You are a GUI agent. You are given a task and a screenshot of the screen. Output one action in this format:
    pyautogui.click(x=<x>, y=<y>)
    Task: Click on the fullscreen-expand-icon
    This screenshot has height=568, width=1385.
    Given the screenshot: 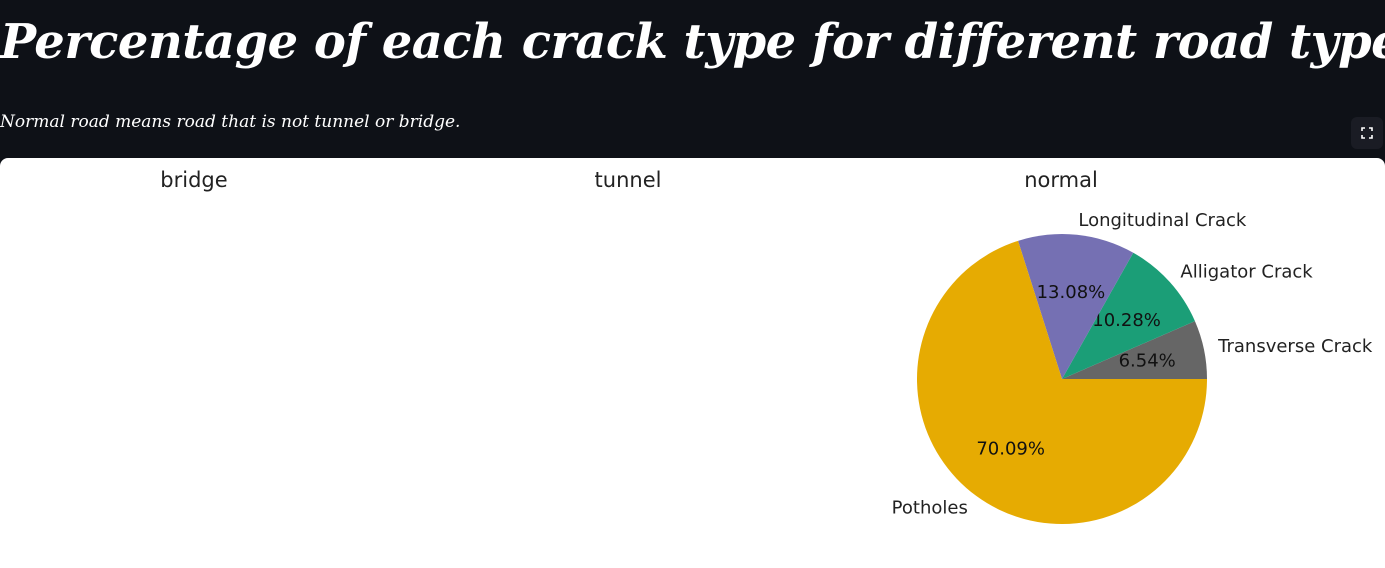 What is the action you would take?
    pyautogui.click(x=1367, y=133)
    